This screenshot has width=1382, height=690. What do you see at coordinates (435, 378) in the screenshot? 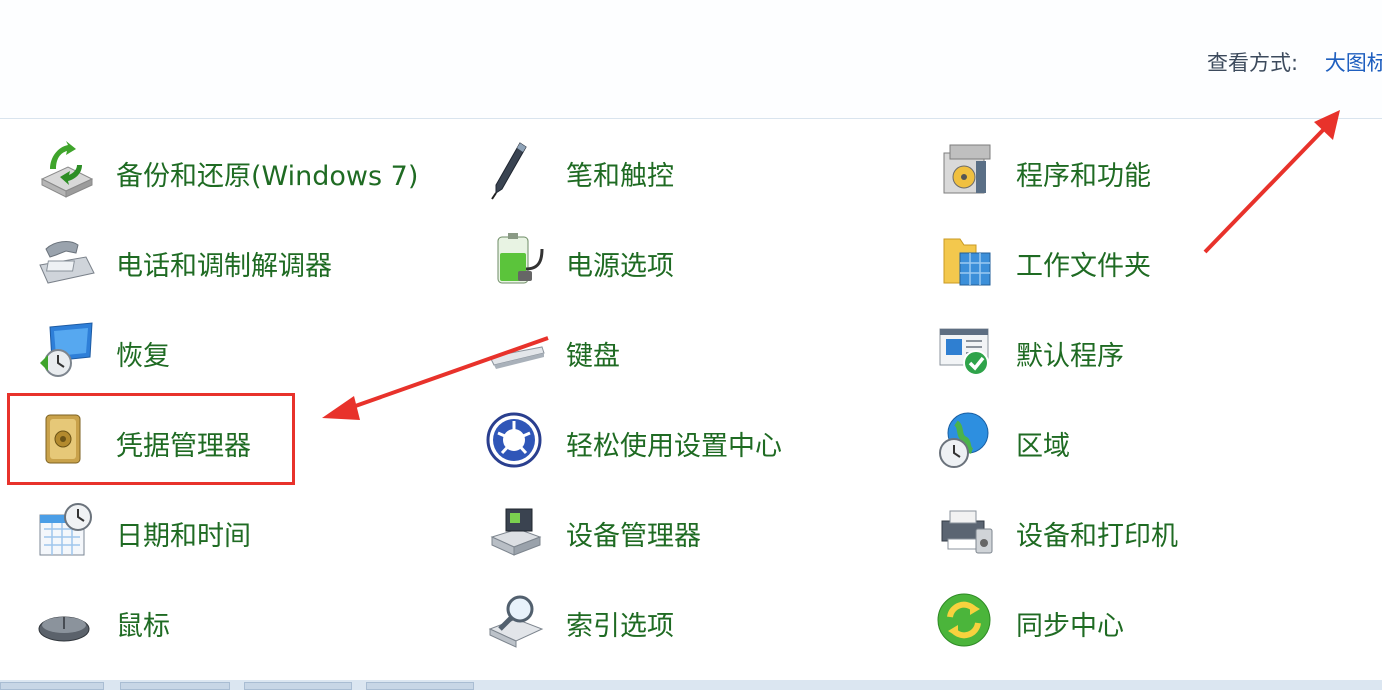
I see `arrow-to-credential-manager` at bounding box center [435, 378].